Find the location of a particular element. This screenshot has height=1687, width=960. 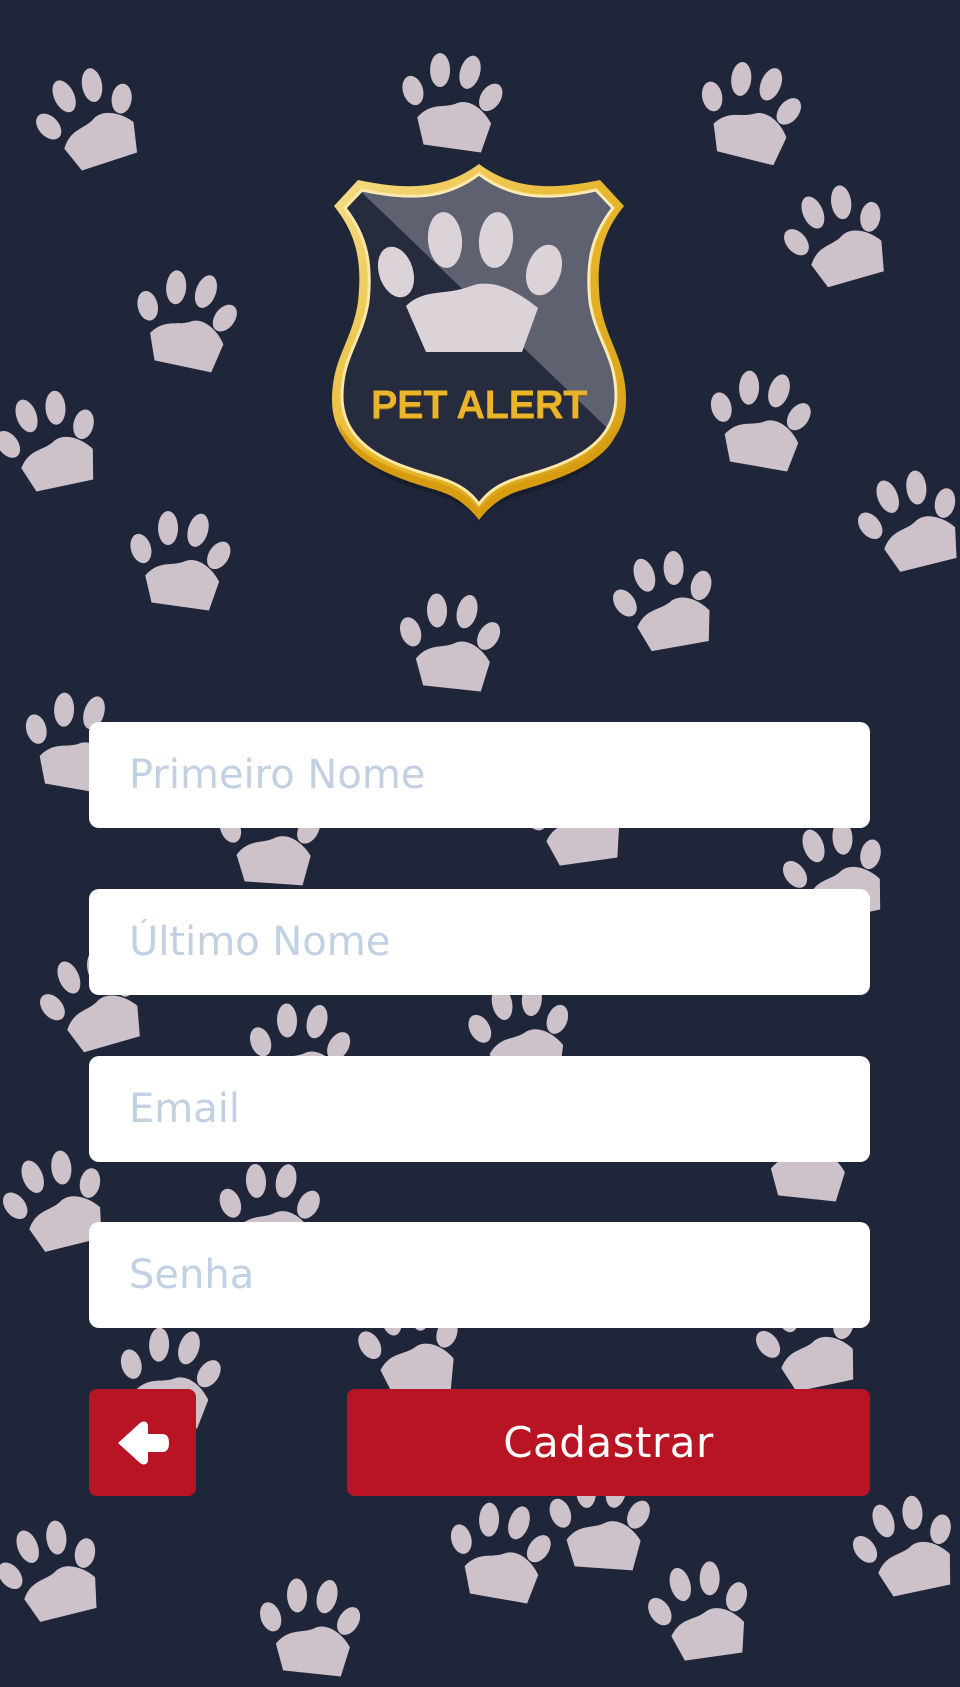

app-title: PET ALERT is located at coordinates (479, 405).